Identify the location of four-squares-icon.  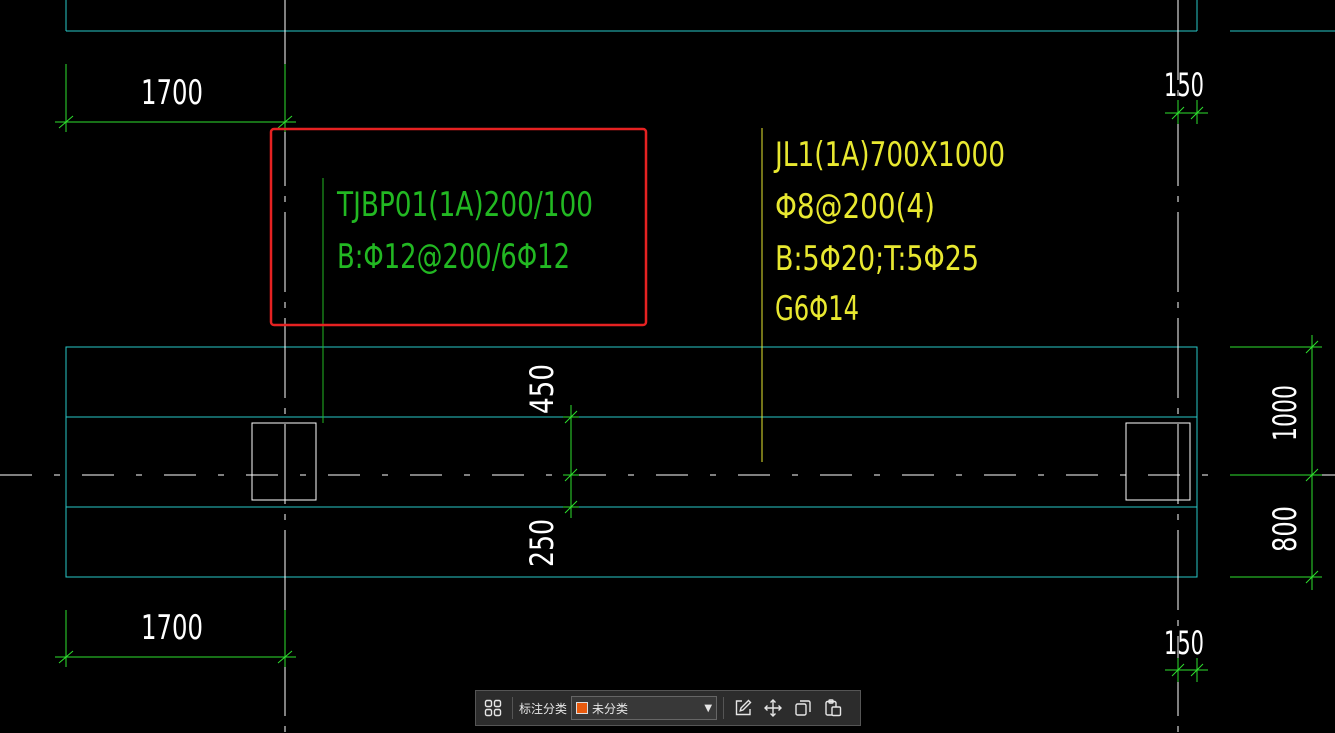
(493, 708).